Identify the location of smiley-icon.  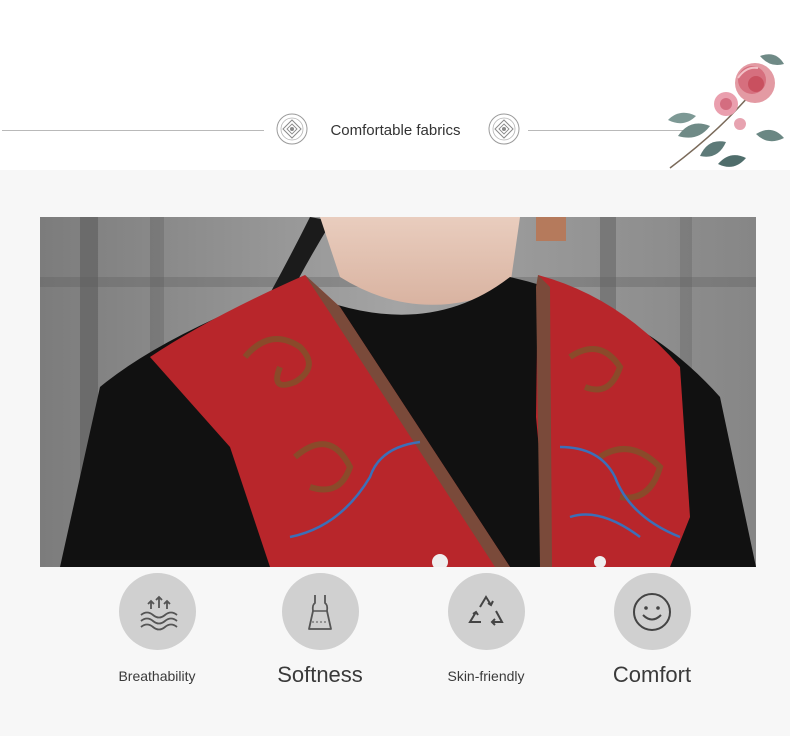
(652, 611).